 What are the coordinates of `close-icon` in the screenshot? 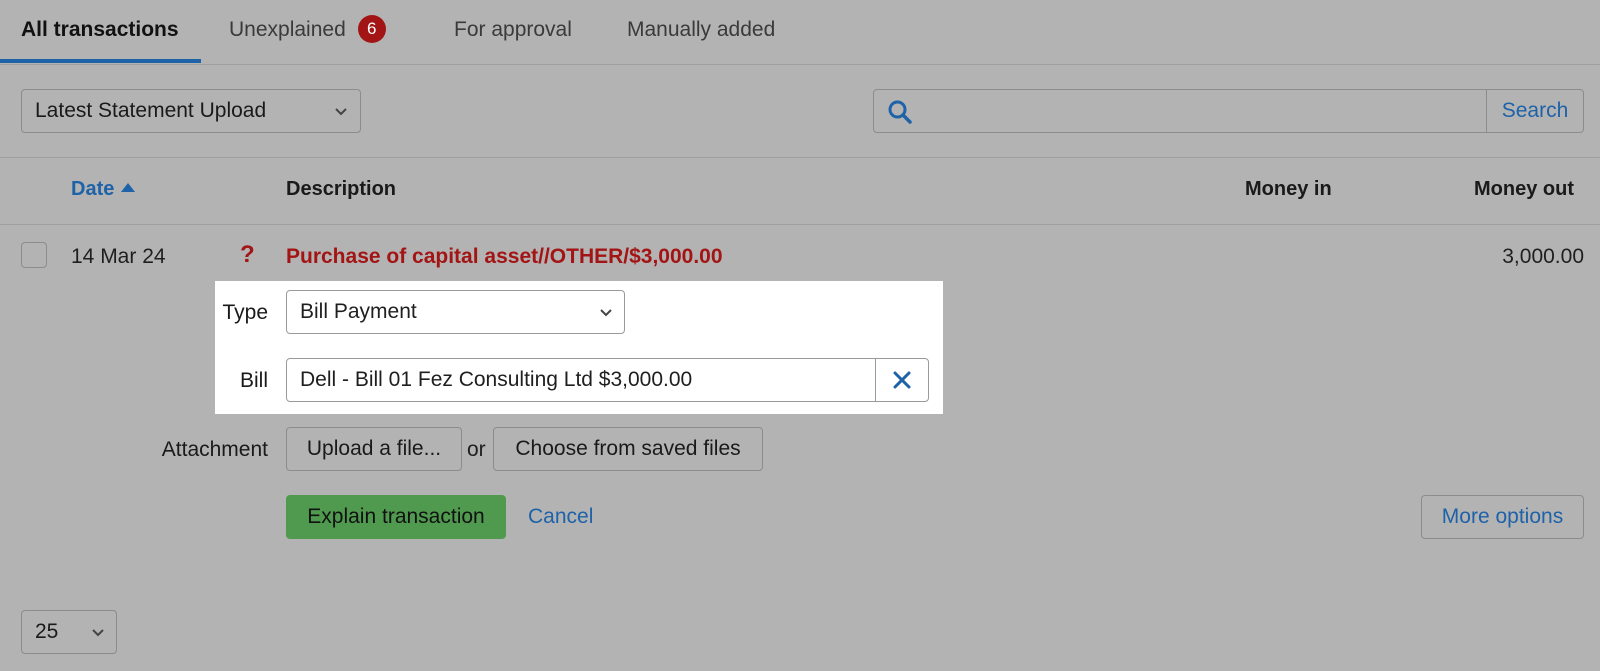 It's located at (902, 380).